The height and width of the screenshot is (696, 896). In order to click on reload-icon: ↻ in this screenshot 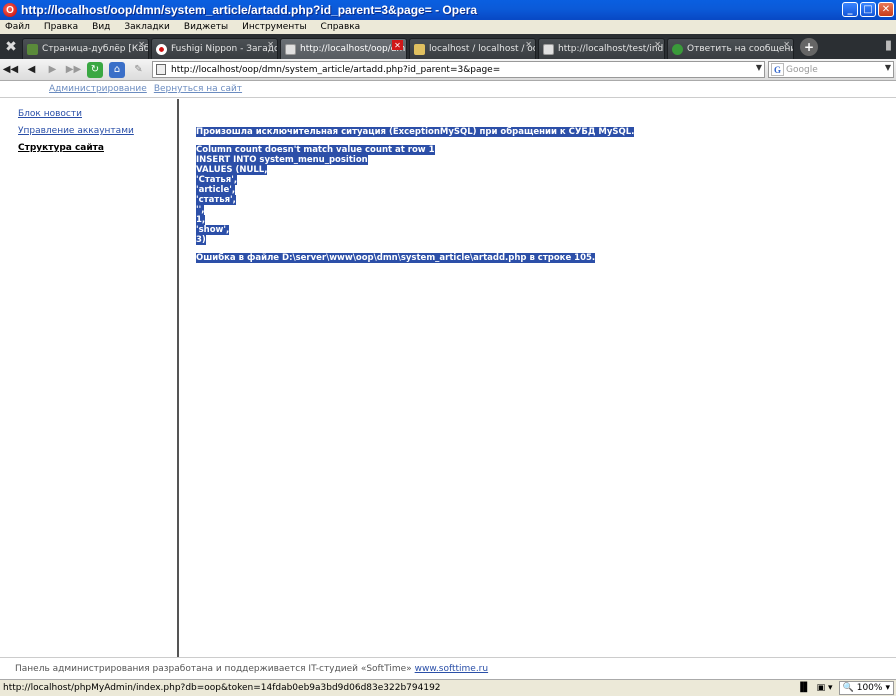, I will do `click(95, 69)`.